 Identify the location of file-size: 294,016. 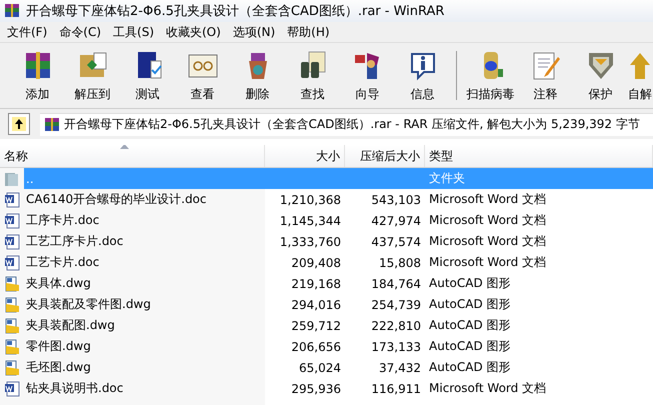
(316, 305).